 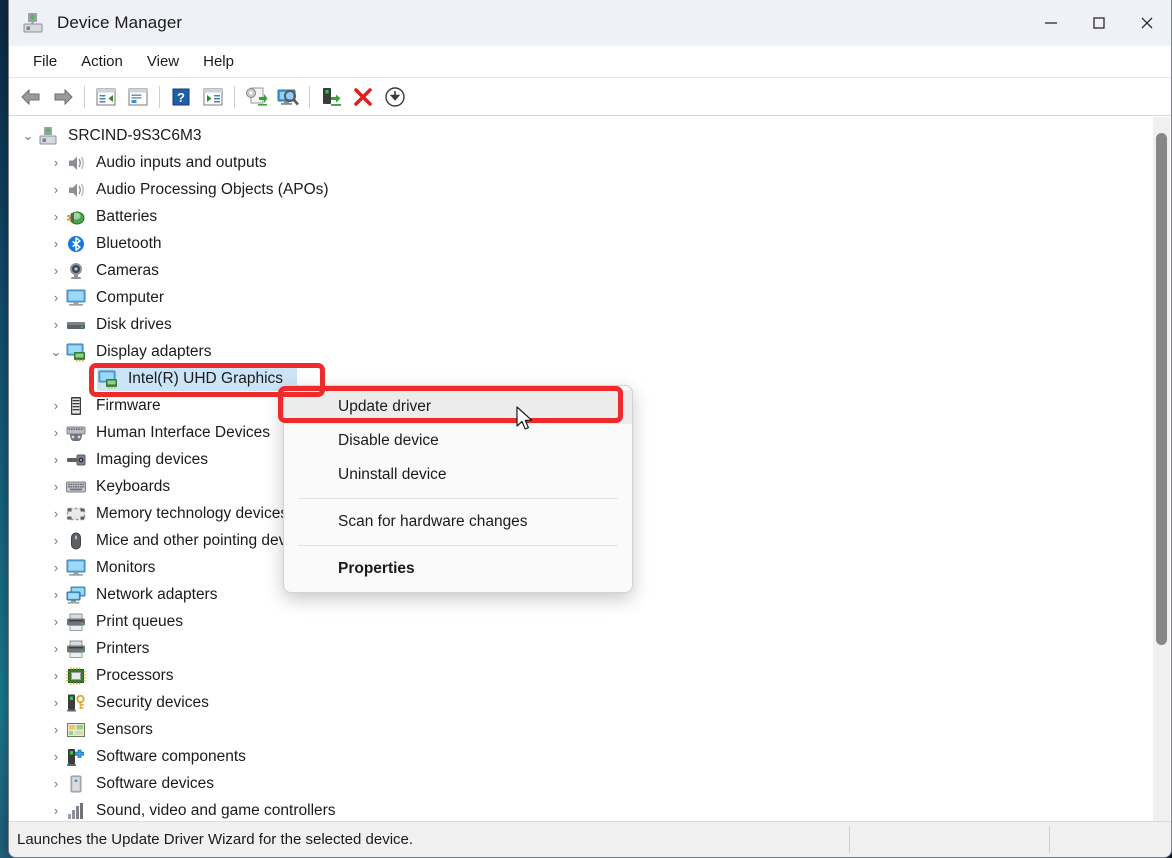 I want to click on menu-bar: File Action View Help, so click(x=590, y=62).